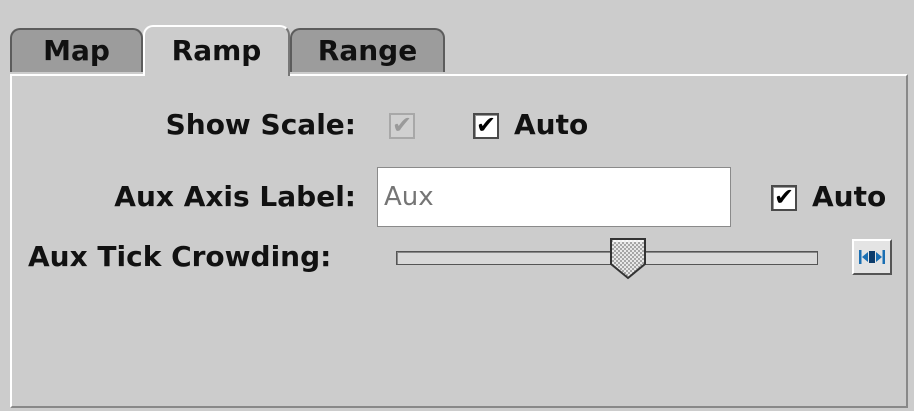  I want to click on show-scale-auto-label: Auto, so click(551, 124).